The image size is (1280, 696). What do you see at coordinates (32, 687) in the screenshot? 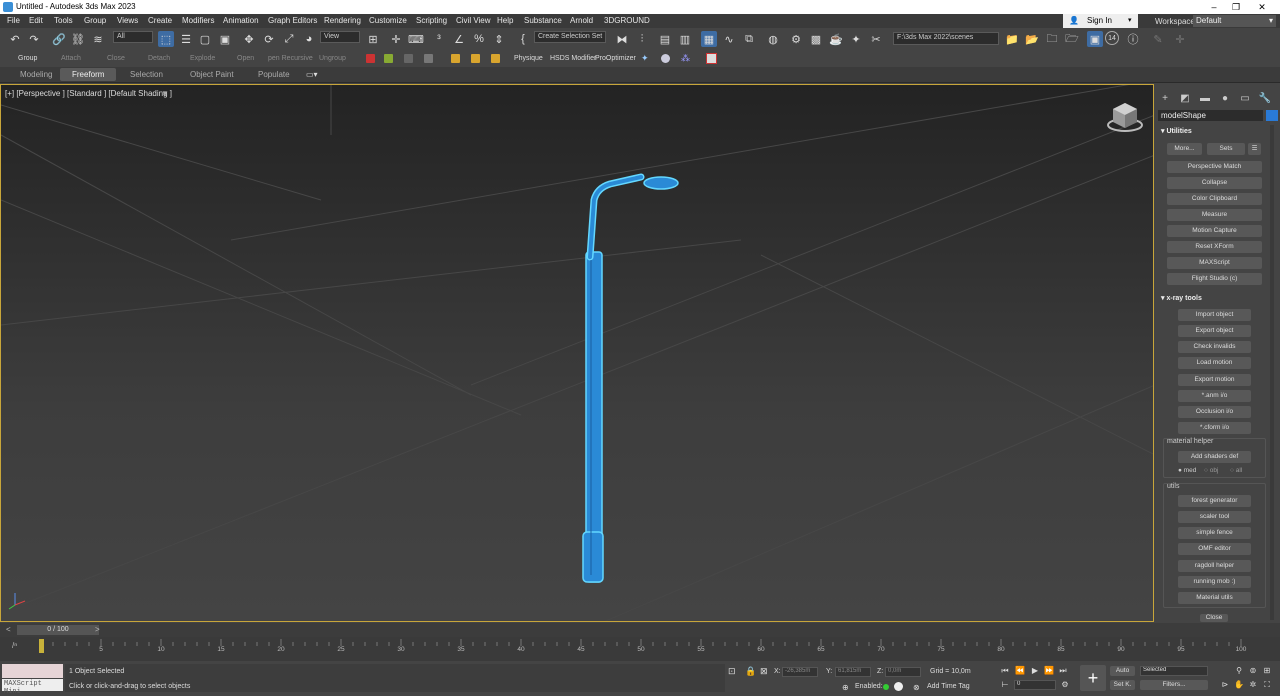
I see `maxscript-mini-input: MAXScript Mini` at bounding box center [32, 687].